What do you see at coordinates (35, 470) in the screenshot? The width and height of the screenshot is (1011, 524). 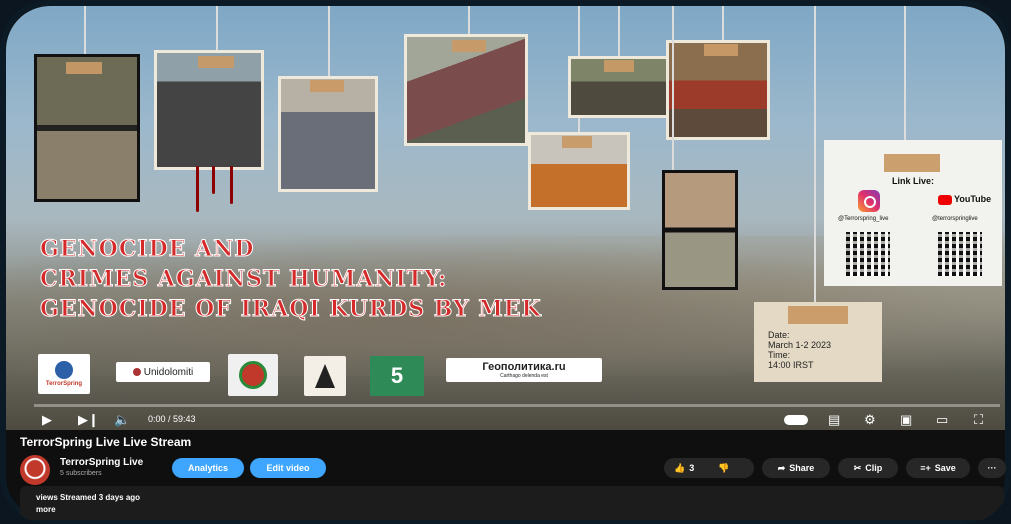 I see `channel-avatar` at bounding box center [35, 470].